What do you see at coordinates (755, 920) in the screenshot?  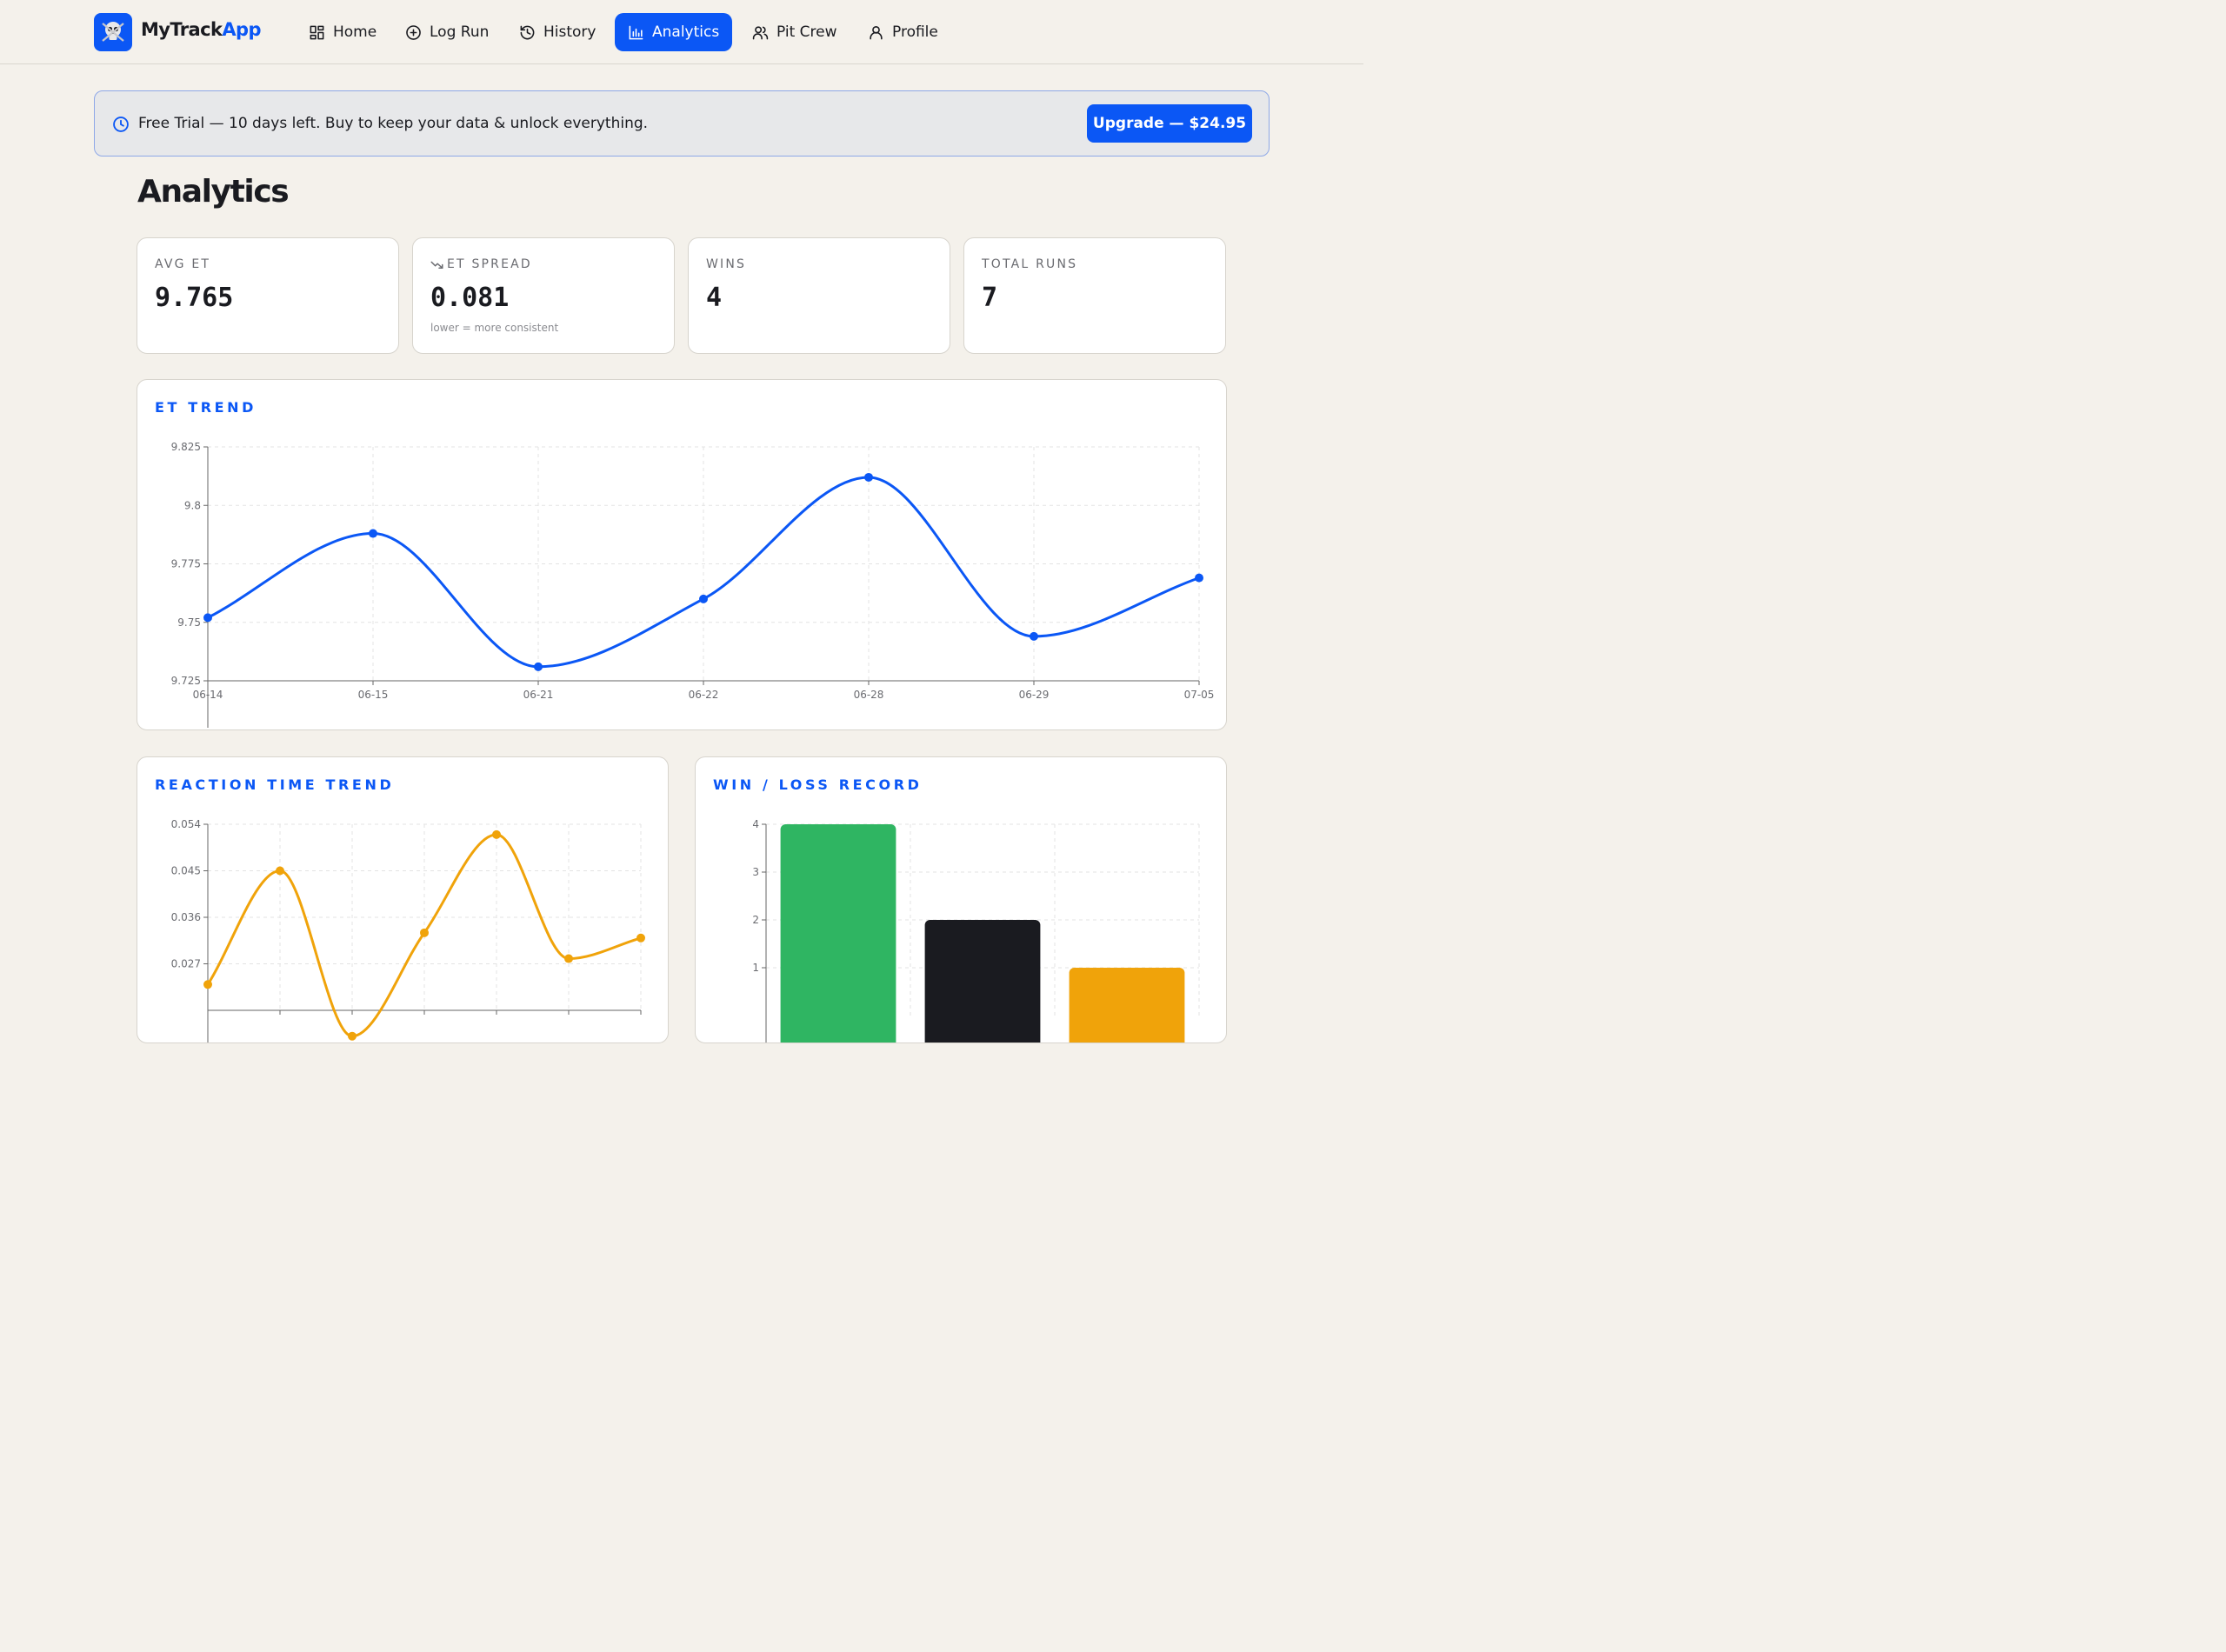 I see `wl-y-tick-label: 2` at bounding box center [755, 920].